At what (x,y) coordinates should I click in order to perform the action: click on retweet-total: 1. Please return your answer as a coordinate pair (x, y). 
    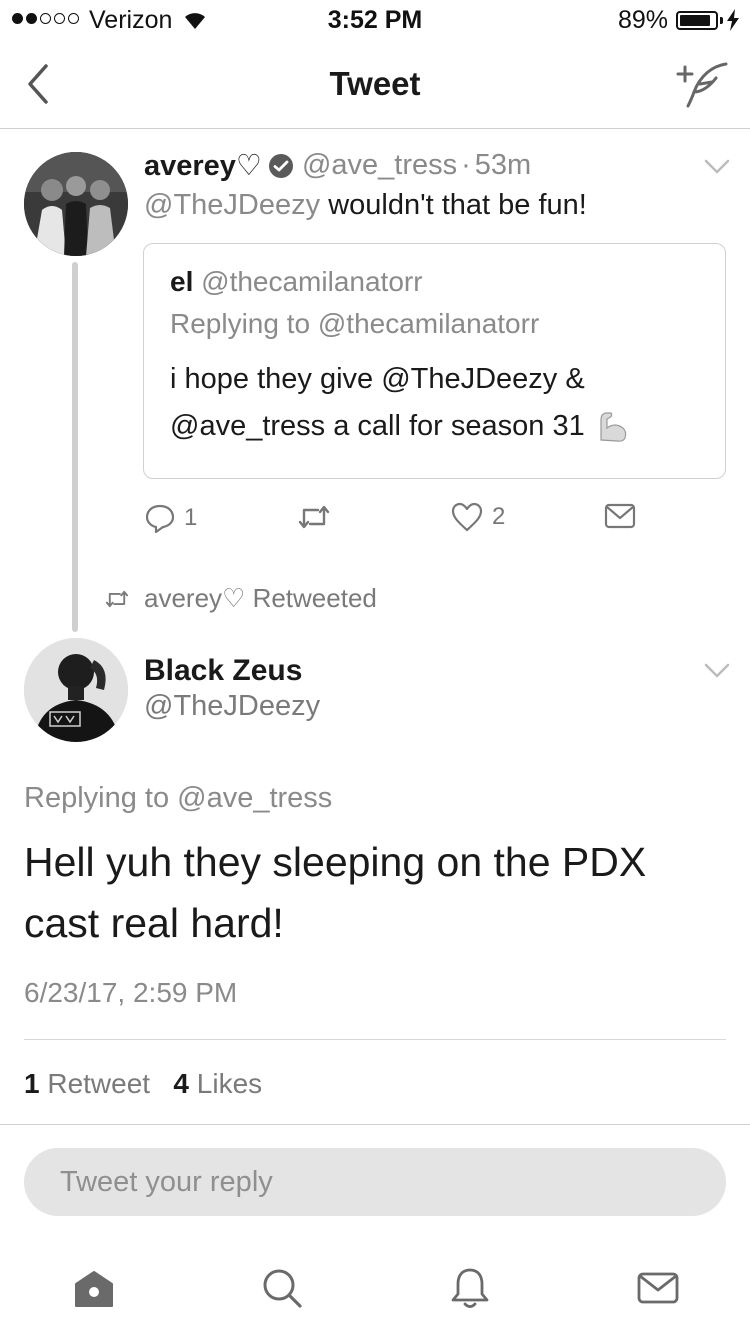
    Looking at the image, I should click on (32, 1083).